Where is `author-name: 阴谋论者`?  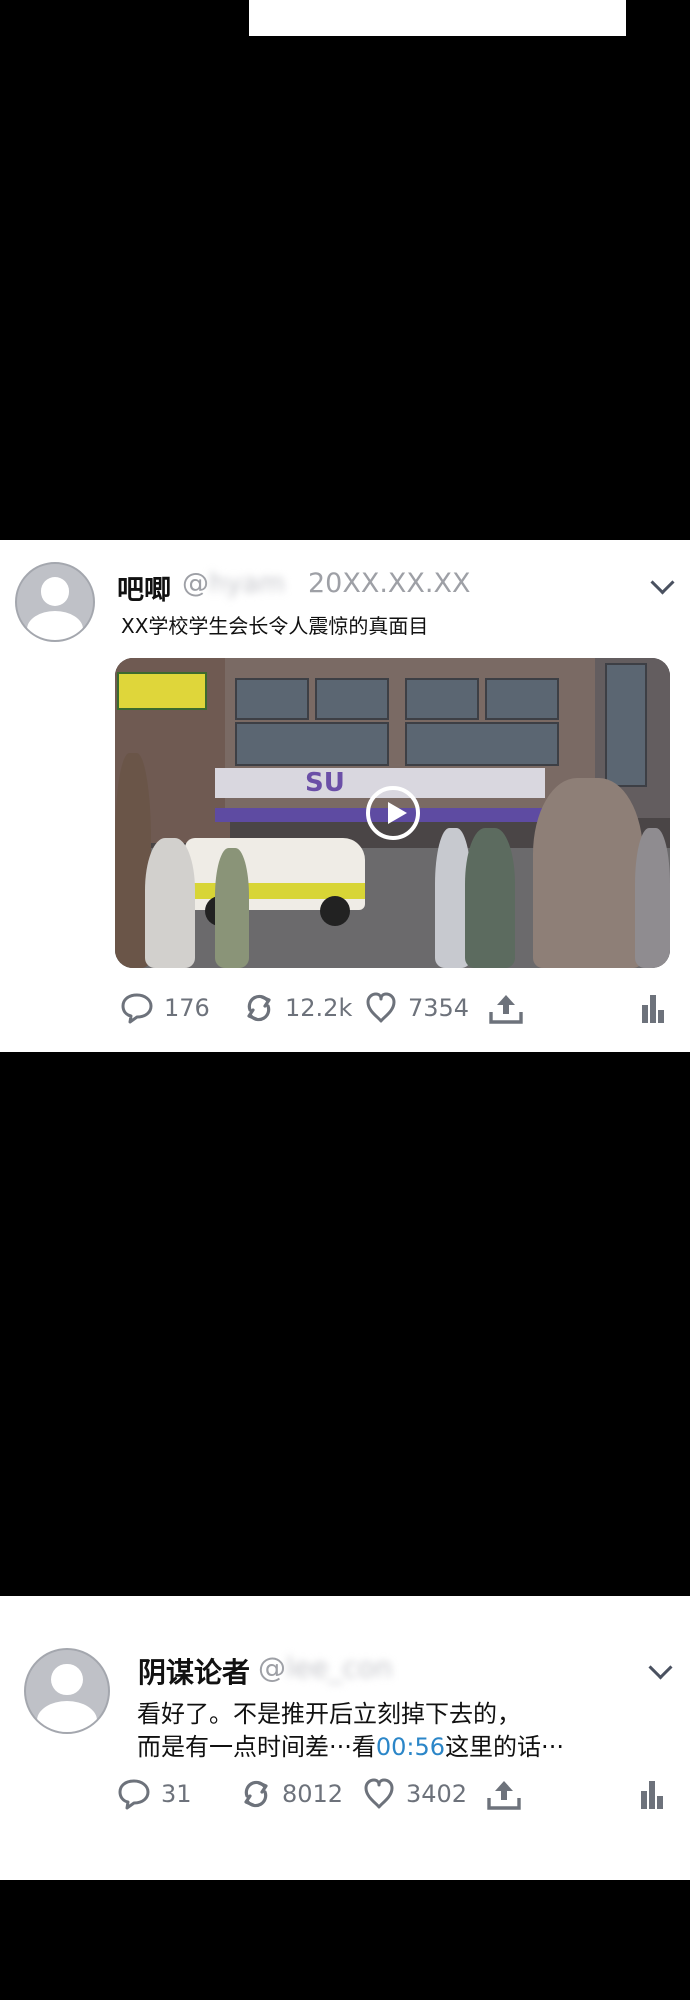 author-name: 阴谋论者 is located at coordinates (194, 1671).